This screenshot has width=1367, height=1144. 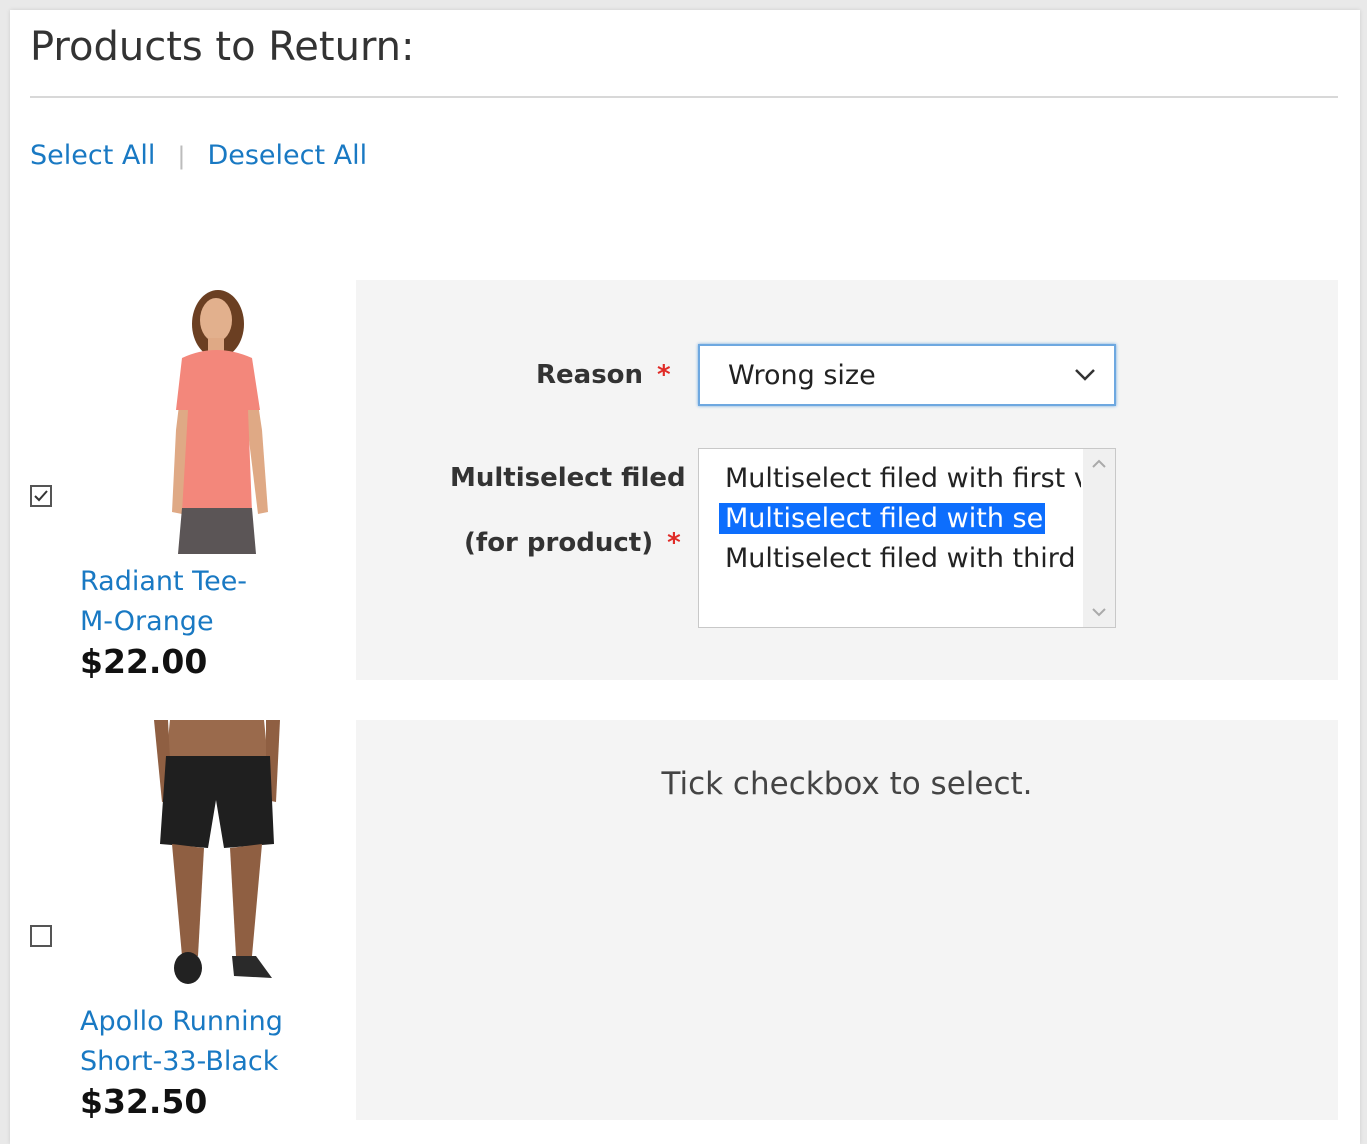 I want to click on product-name-line: Short-33-Black, so click(x=190, y=1062).